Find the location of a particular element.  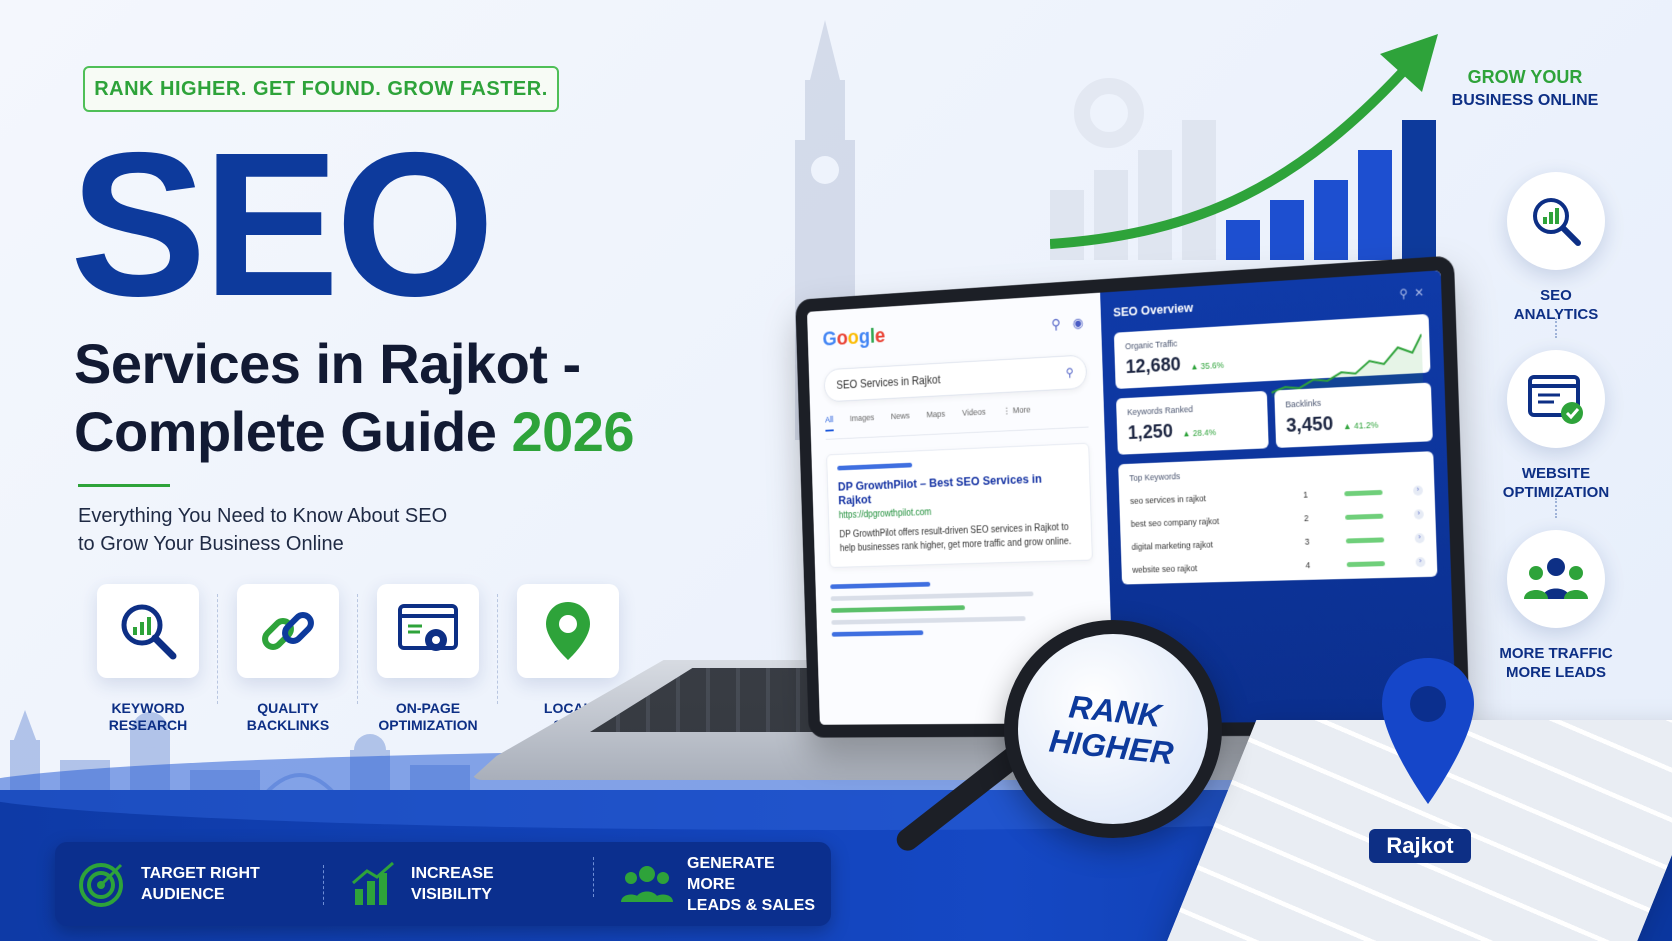

tab-images: Images is located at coordinates (862, 422).